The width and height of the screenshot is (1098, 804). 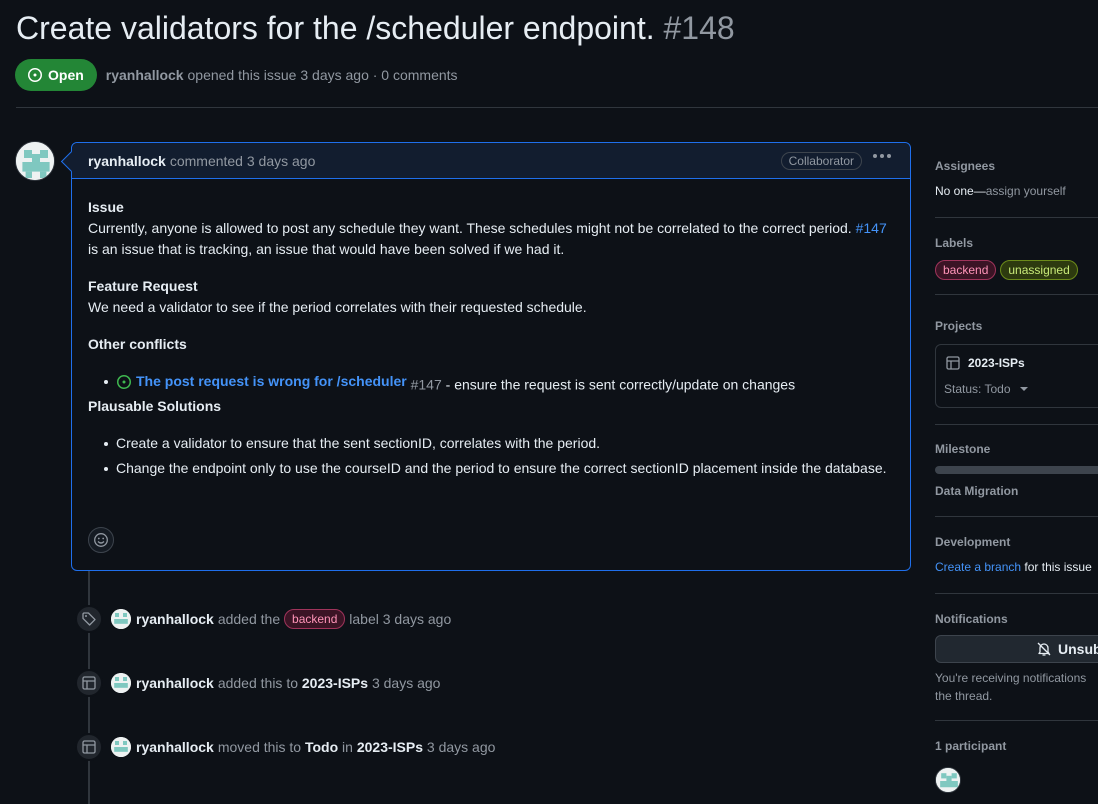 What do you see at coordinates (1044, 649) in the screenshot?
I see `bell-slash-icon` at bounding box center [1044, 649].